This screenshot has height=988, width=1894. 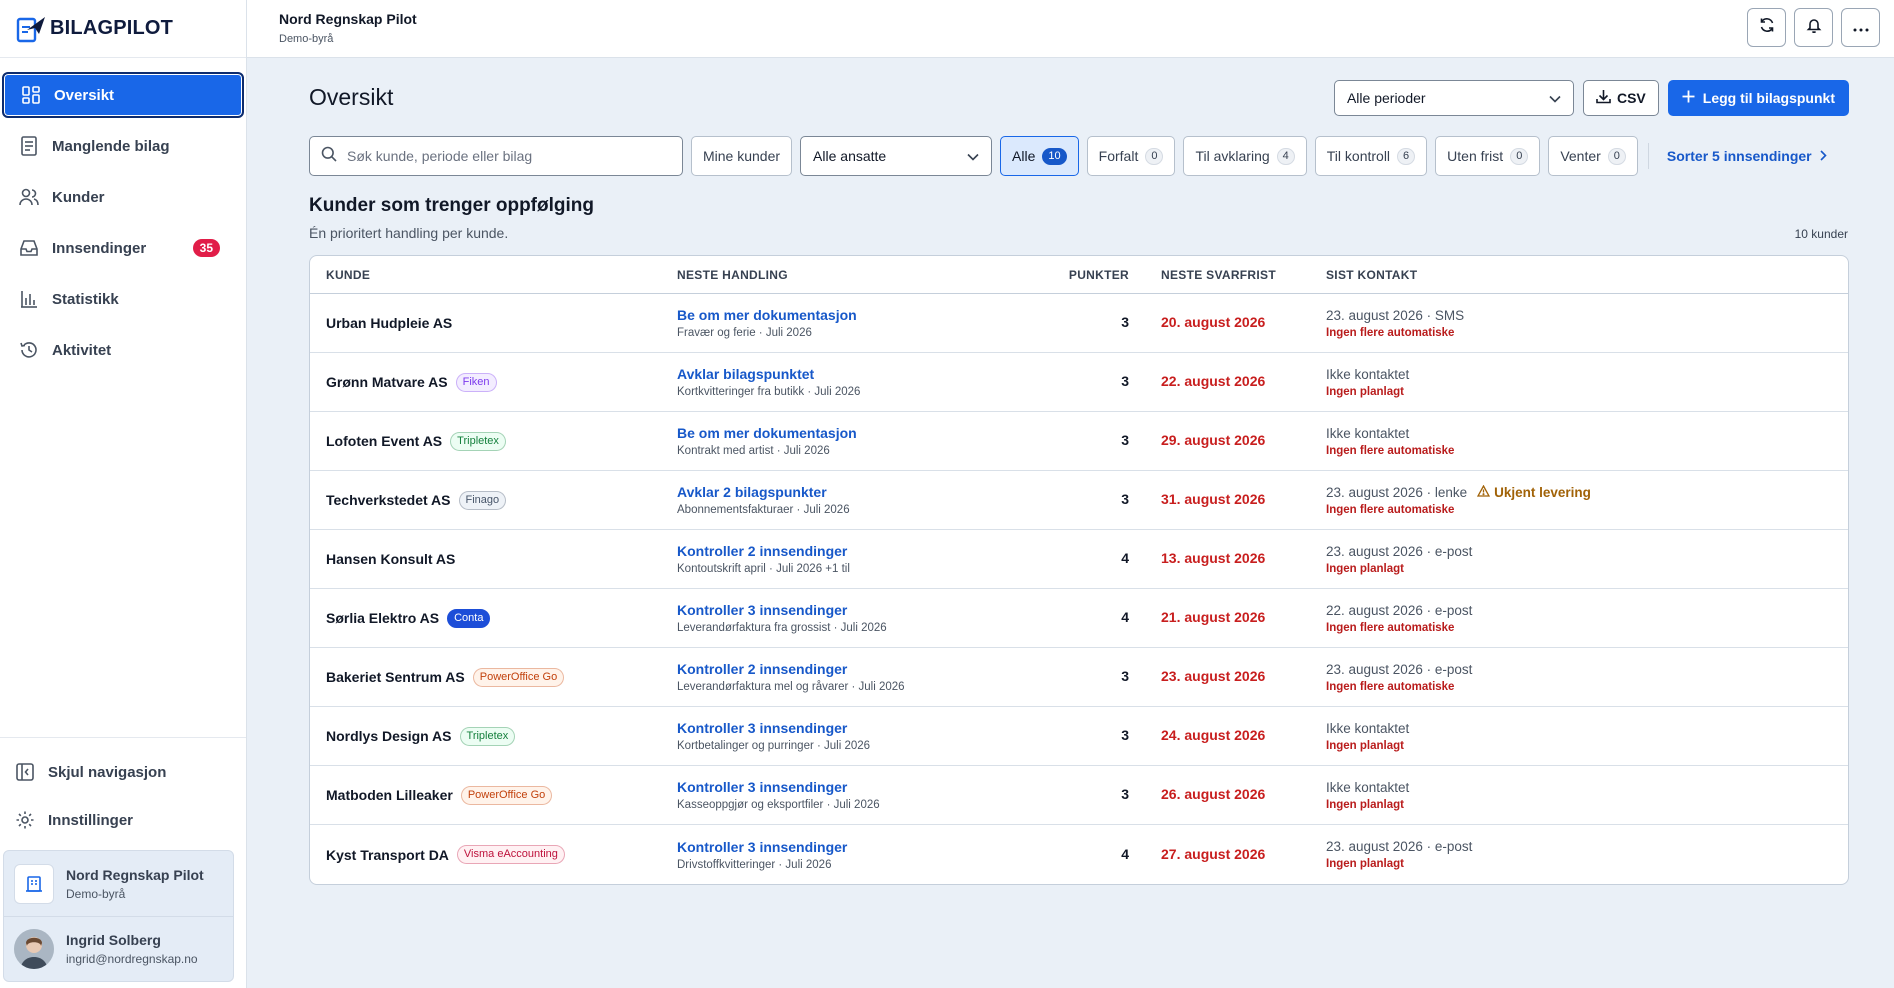 I want to click on settings-button: Innstillinger, so click(x=123, y=820).